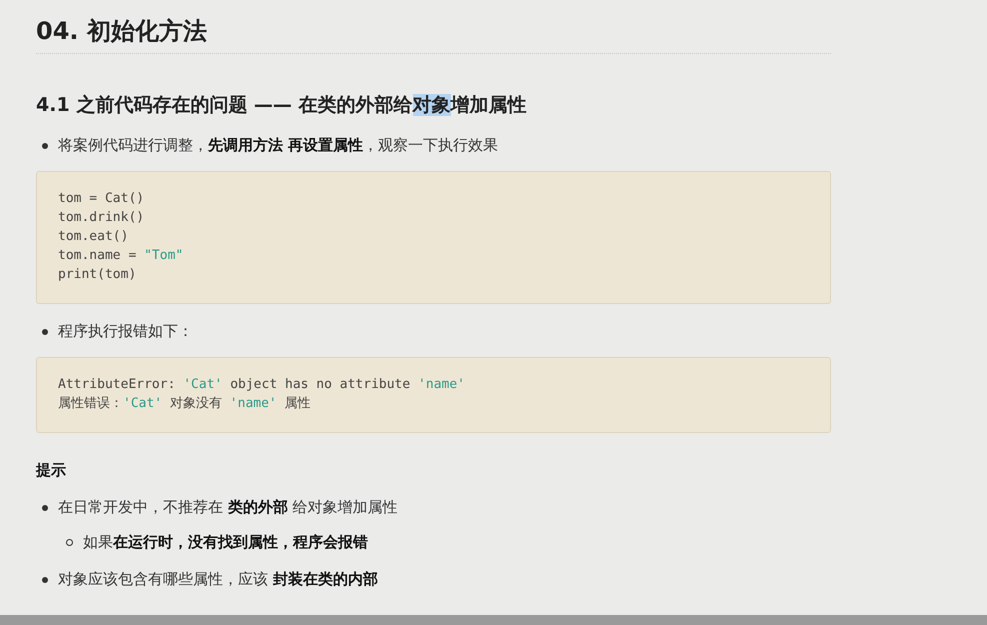 Image resolution: width=987 pixels, height=625 pixels. Describe the element at coordinates (433, 395) in the screenshot. I see `code-block: AttributeError: 'Cat' object has no attribute 'name' 属性错误：'Cat' 对象没有 'name' 属性` at that location.